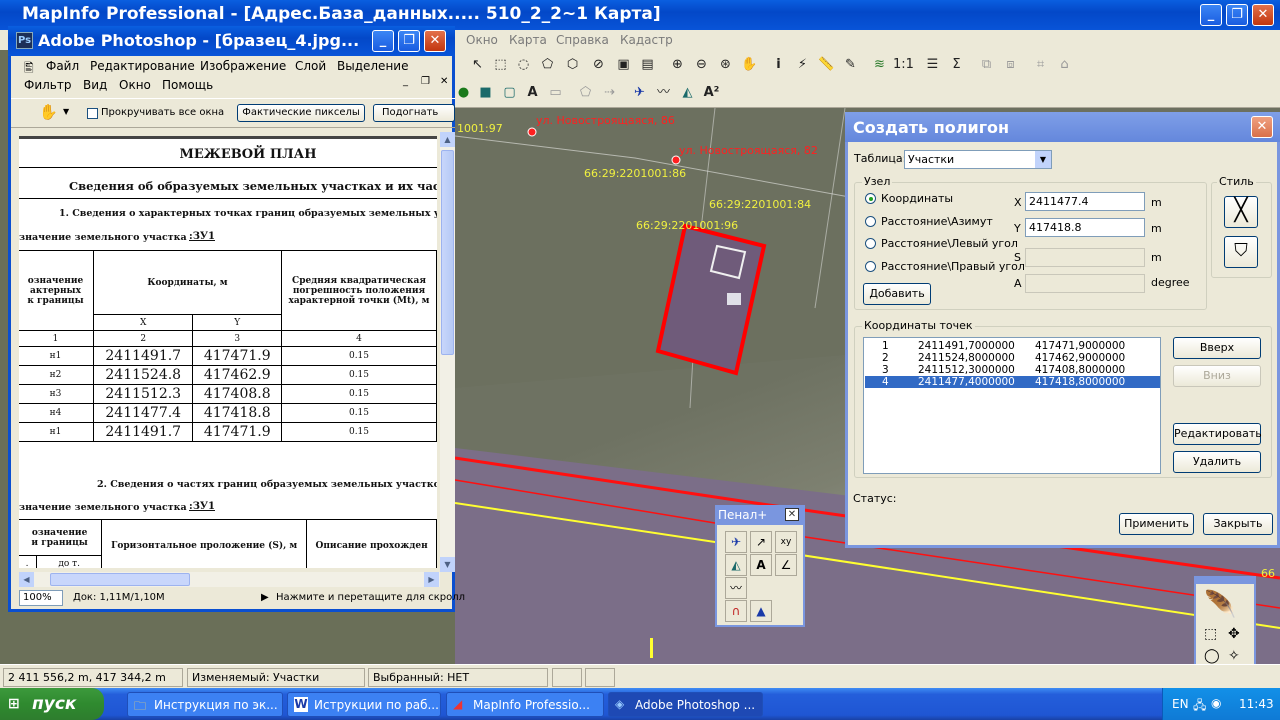 The width and height of the screenshot is (1280, 720). I want to click on reshape-icon: ⧈, so click(1010, 65).